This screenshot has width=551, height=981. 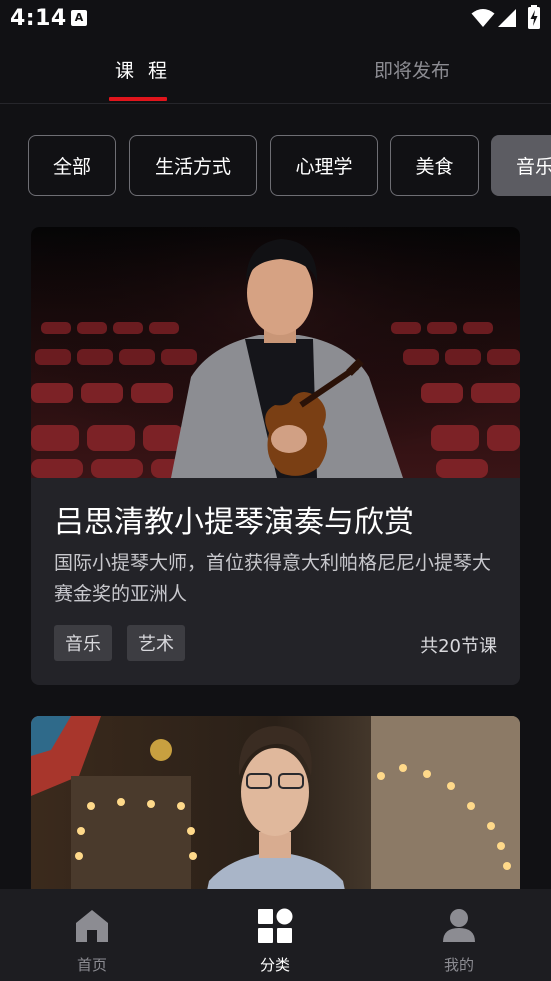 I want to click on grid-icon, so click(x=275, y=925).